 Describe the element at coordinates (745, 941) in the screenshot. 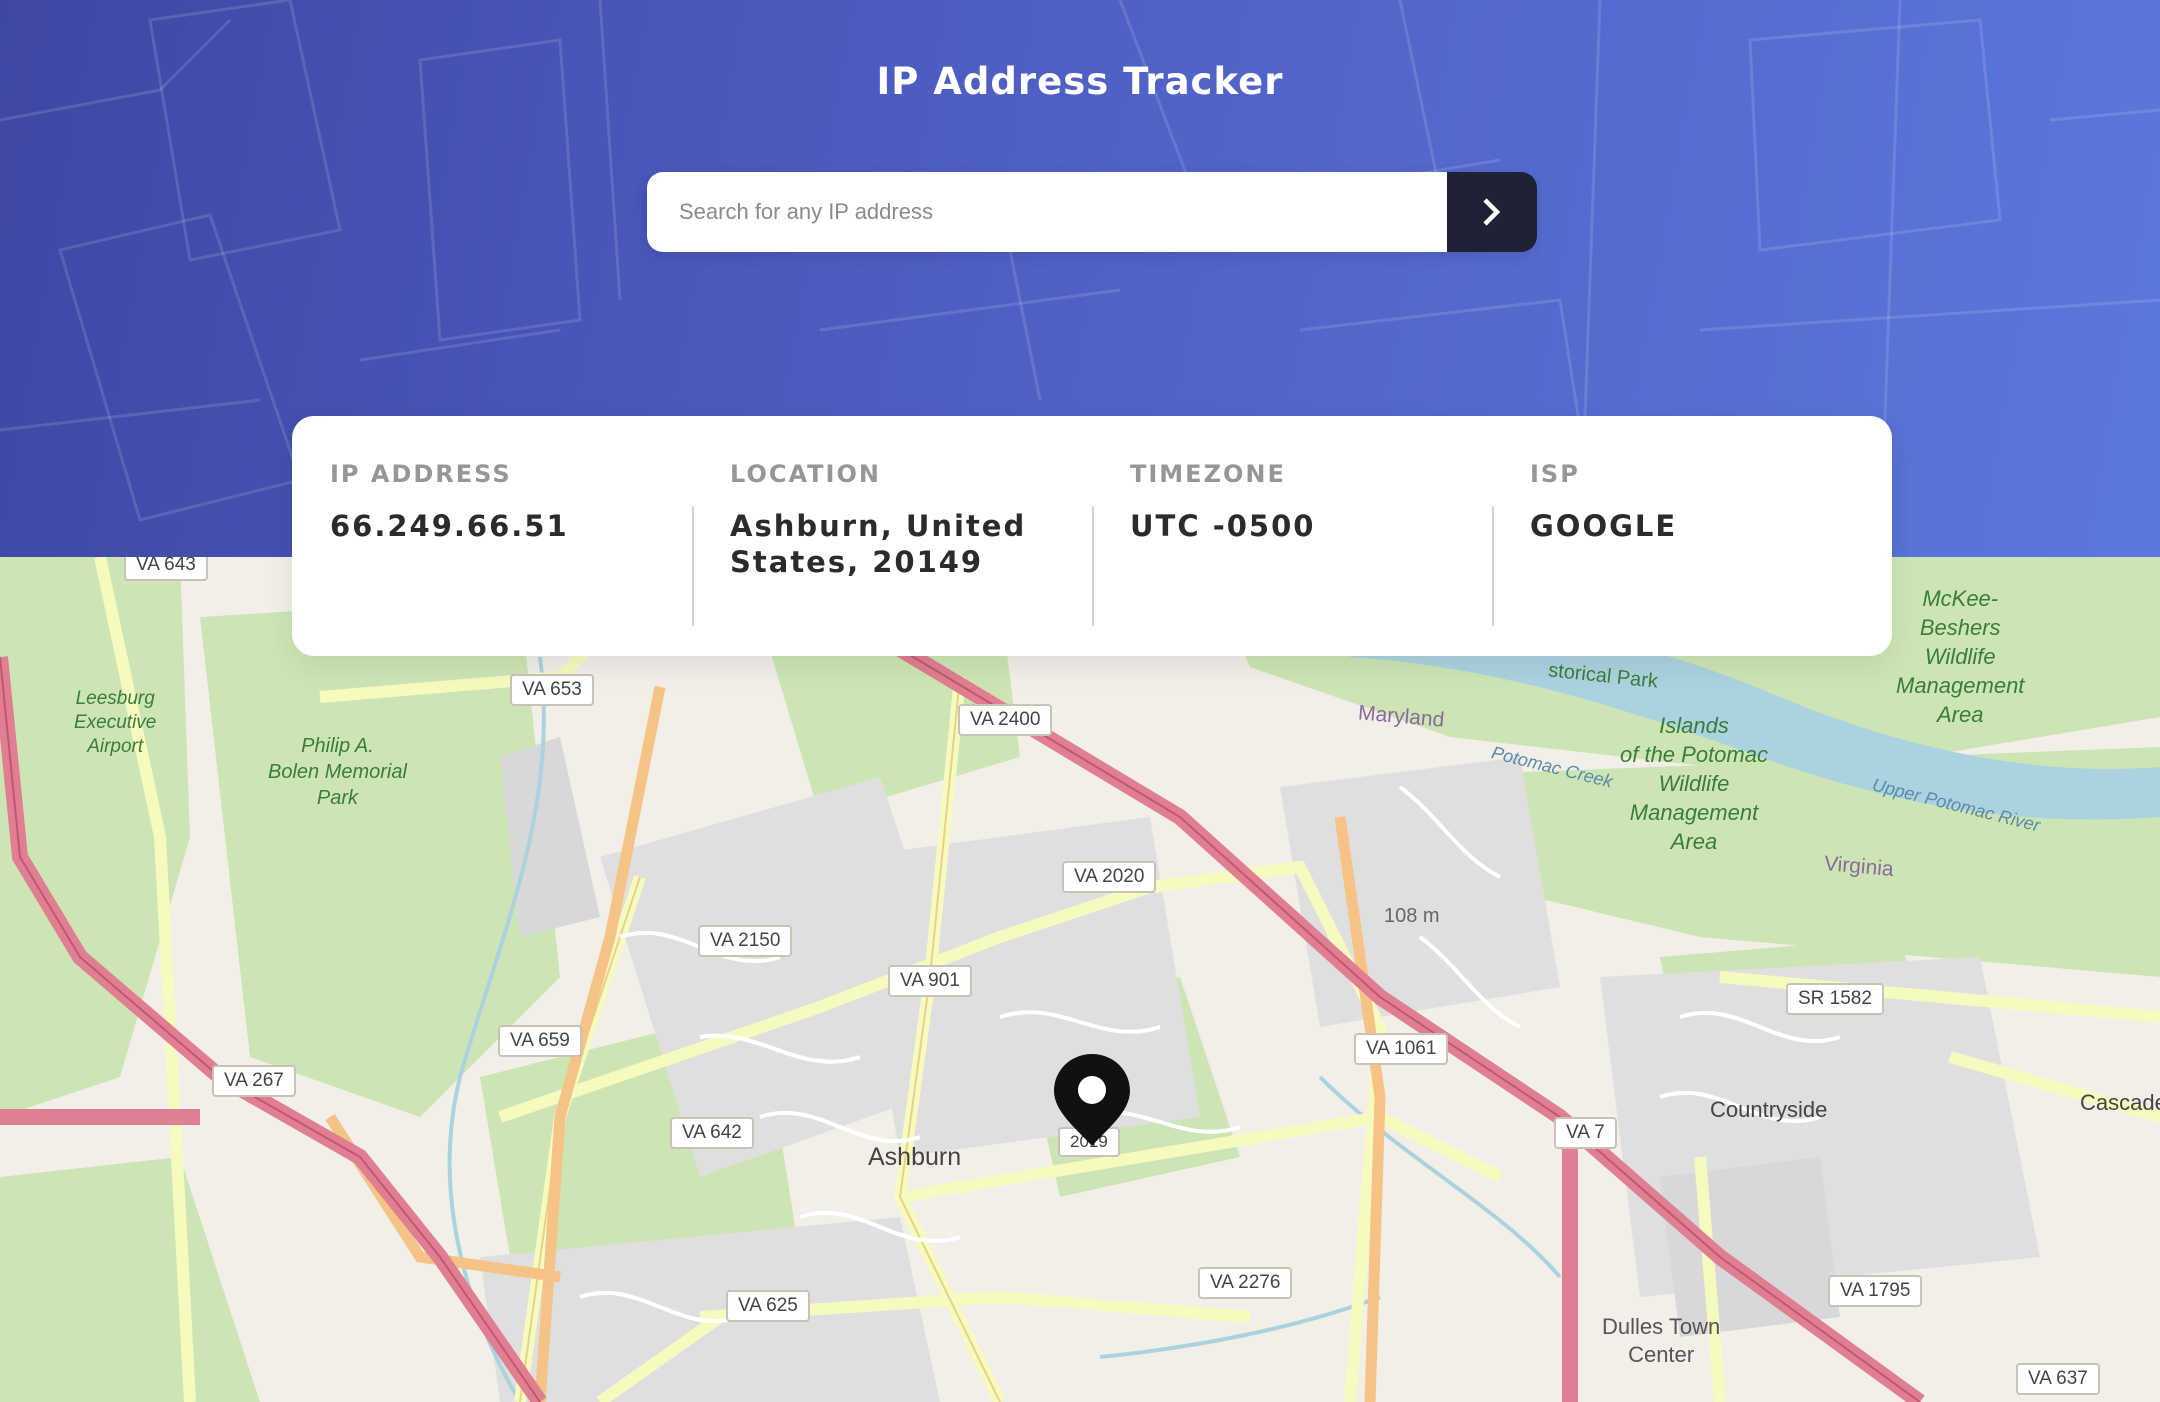

I see `route-shield: VA 2150` at that location.